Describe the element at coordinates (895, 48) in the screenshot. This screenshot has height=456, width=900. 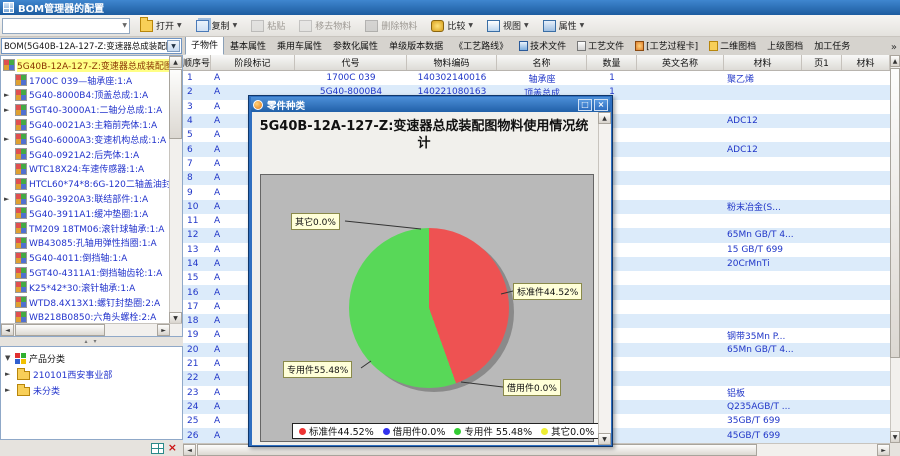
I see `tab-overflow-icon: »` at that location.